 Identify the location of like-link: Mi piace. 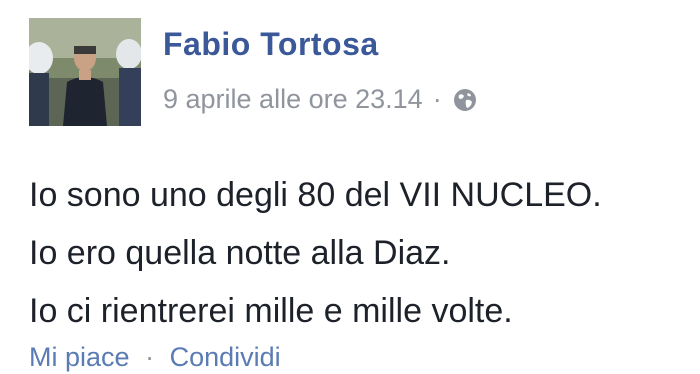
(79, 357).